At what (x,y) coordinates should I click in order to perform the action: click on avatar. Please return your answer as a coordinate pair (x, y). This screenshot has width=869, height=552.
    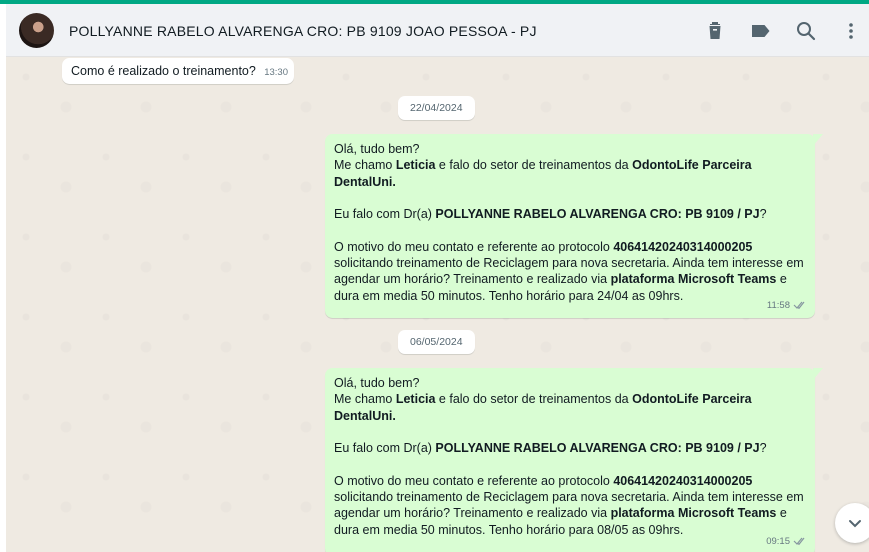
    Looking at the image, I should click on (36, 30).